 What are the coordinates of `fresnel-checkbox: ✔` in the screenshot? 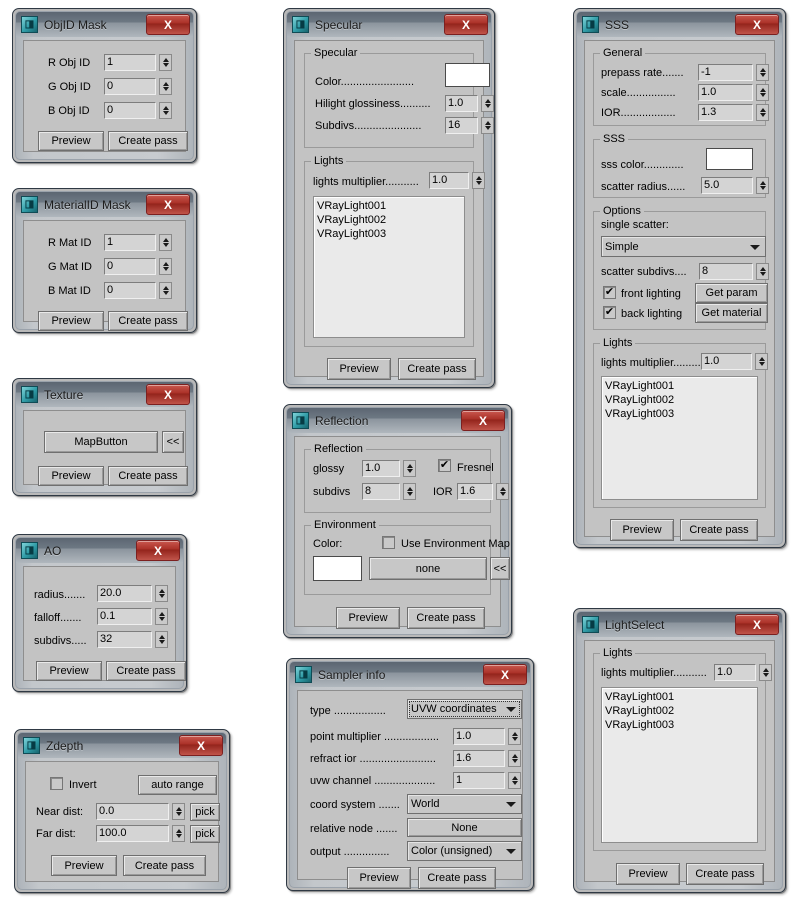 It's located at (444, 465).